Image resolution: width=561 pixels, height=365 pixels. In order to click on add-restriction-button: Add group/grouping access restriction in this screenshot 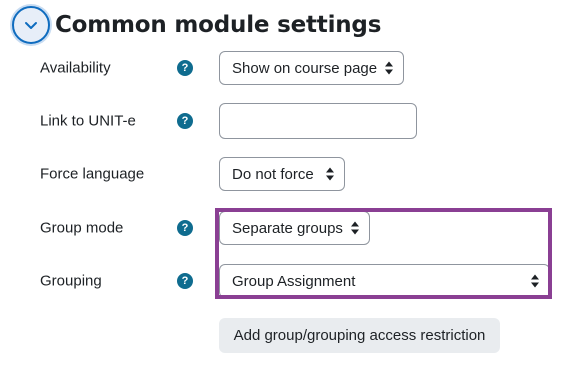, I will do `click(359, 335)`.